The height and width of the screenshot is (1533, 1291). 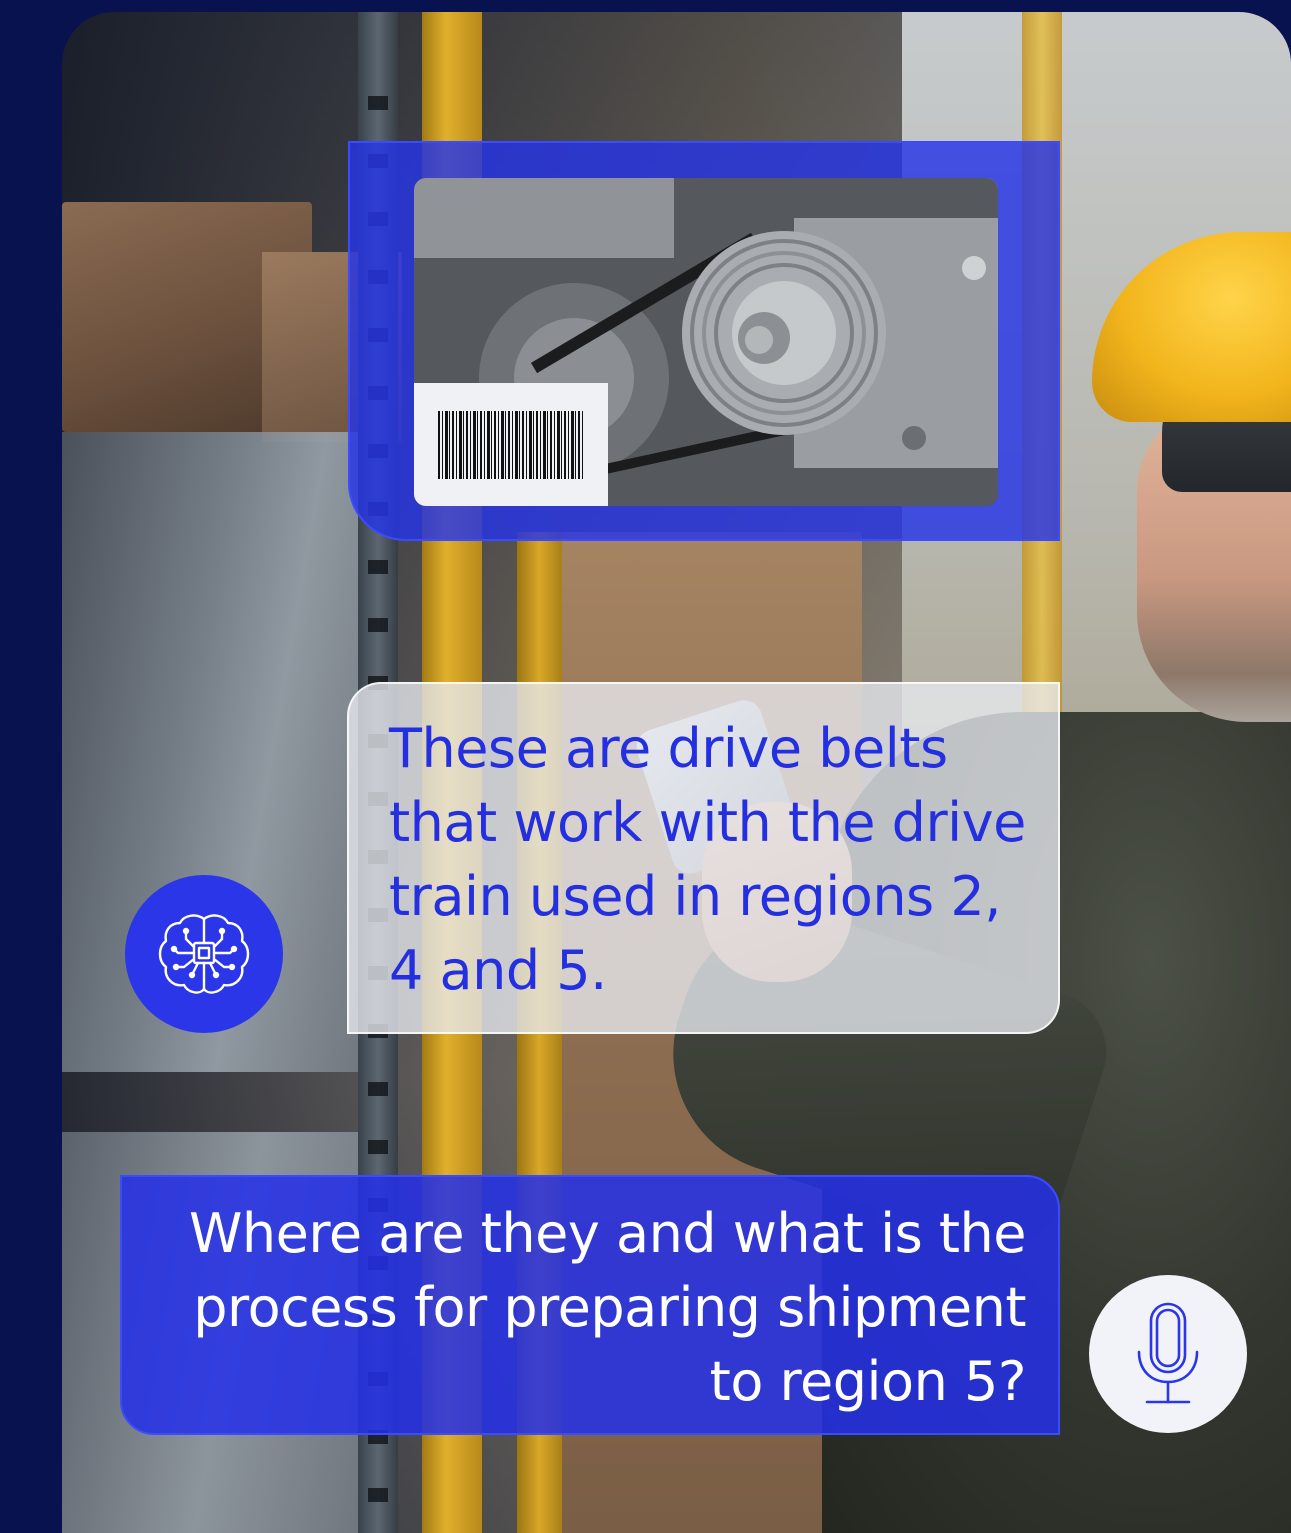 I want to click on drive-belt-pulley-photo, so click(x=706, y=342).